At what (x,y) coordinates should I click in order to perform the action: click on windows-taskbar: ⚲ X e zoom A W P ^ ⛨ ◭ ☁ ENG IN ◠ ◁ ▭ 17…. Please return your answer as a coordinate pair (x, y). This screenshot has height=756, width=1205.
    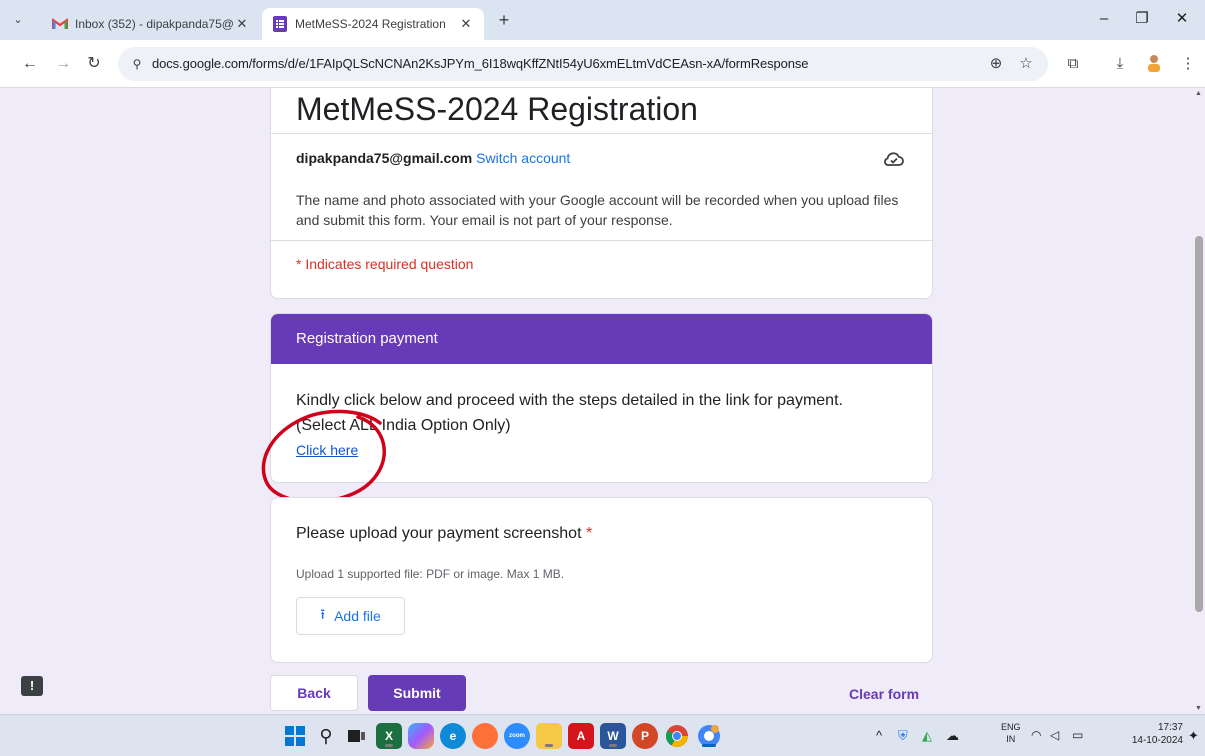
    Looking at the image, I should click on (602, 735).